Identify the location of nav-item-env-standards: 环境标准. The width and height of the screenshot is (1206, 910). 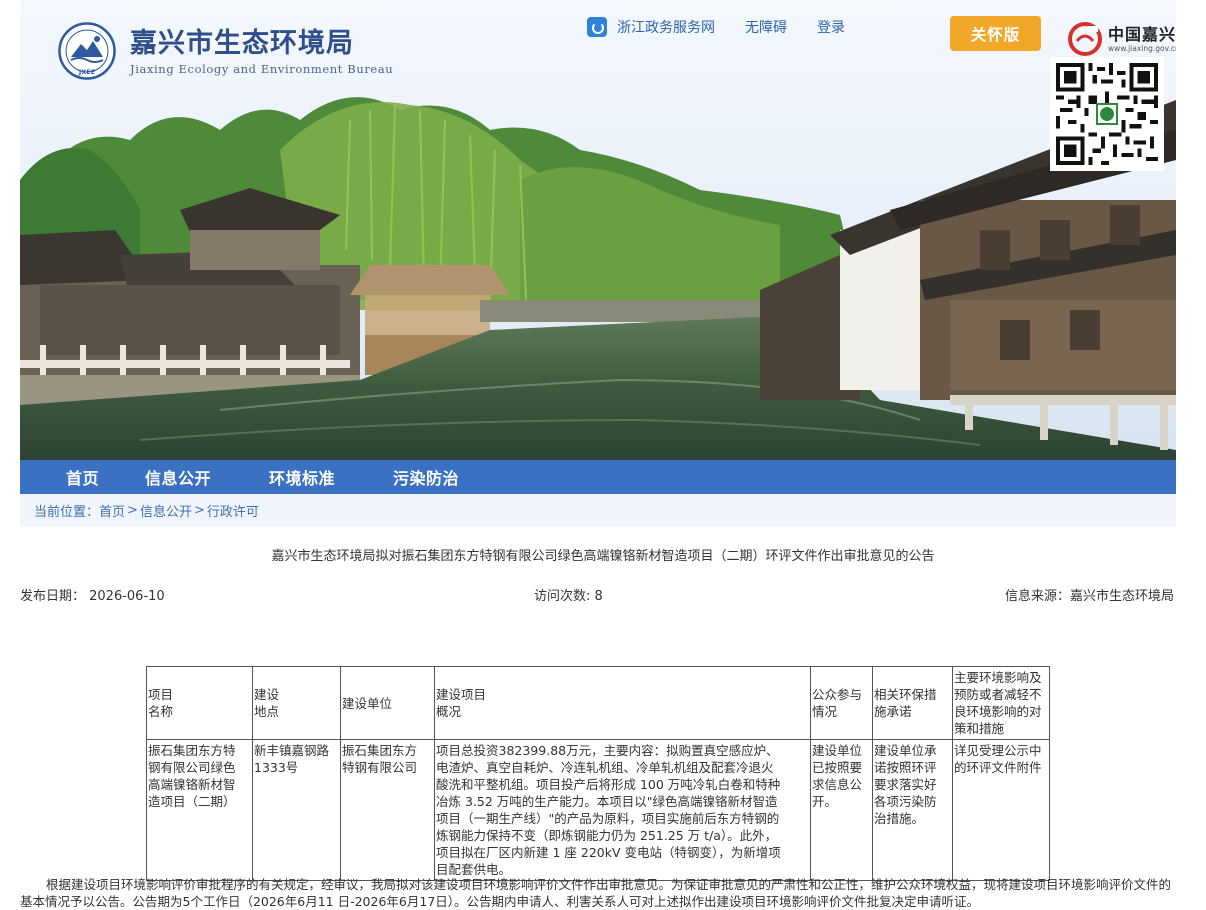
(302, 477).